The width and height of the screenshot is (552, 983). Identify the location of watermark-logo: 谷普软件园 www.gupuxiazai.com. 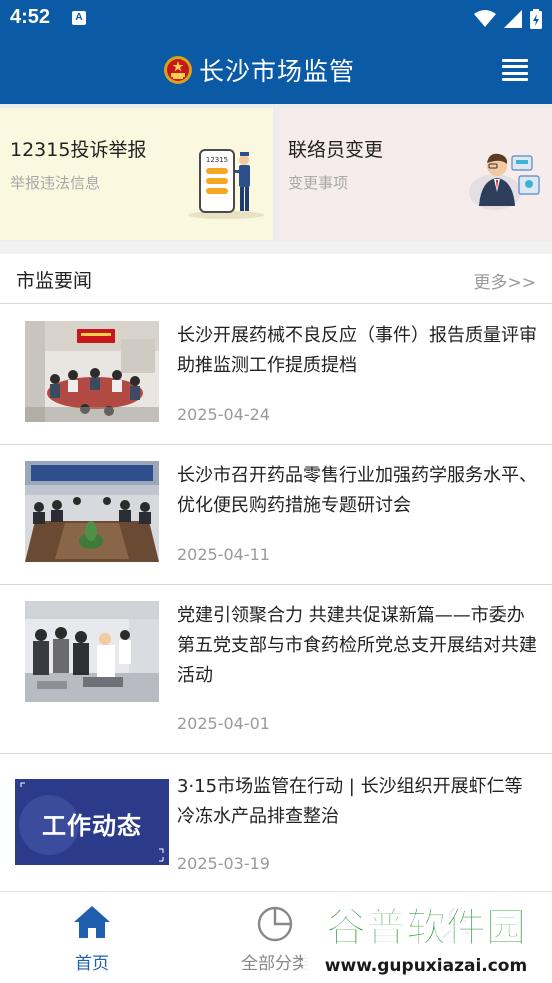
(426, 937).